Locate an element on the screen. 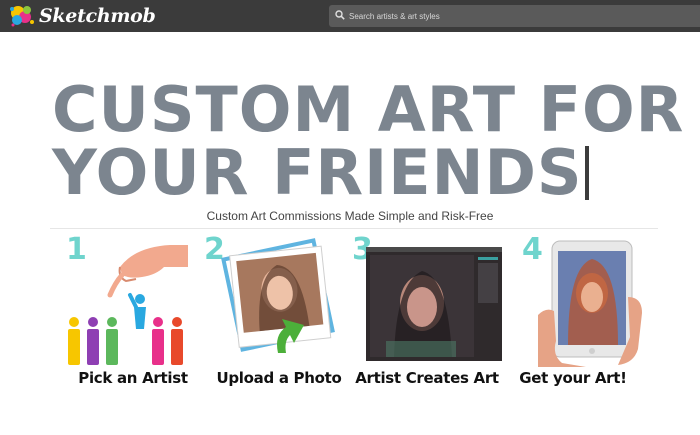 The width and height of the screenshot is (700, 435). headline-line-2: YOUR FRIENDS is located at coordinates (362, 172).